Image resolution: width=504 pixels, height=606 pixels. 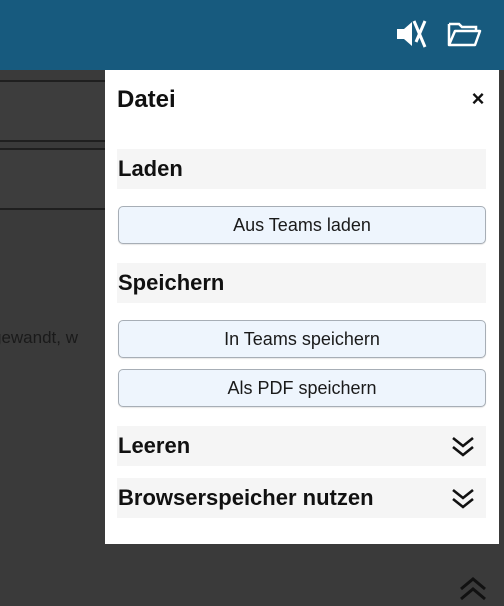 What do you see at coordinates (301, 169) in the screenshot?
I see `section-laden: Laden` at bounding box center [301, 169].